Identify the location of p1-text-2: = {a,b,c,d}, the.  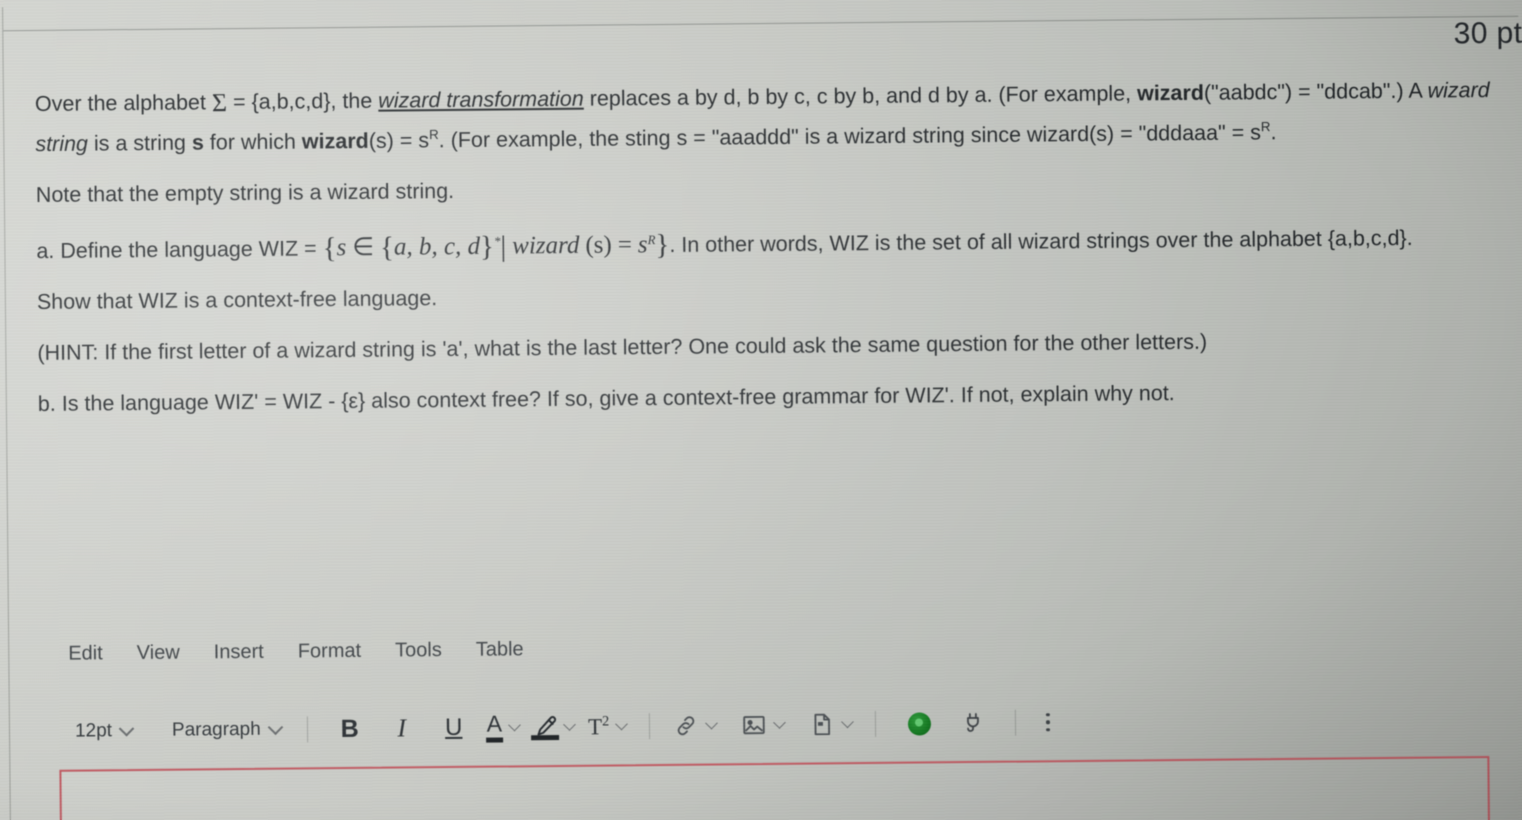
(302, 101).